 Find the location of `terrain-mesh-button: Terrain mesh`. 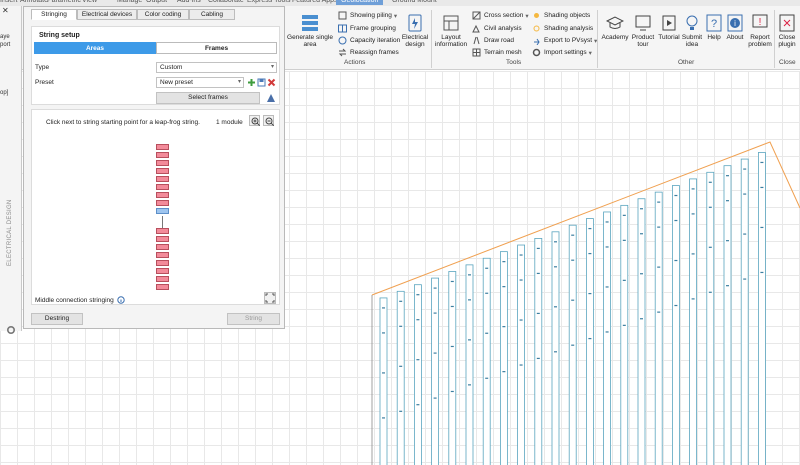

terrain-mesh-button: Terrain mesh is located at coordinates (497, 52).